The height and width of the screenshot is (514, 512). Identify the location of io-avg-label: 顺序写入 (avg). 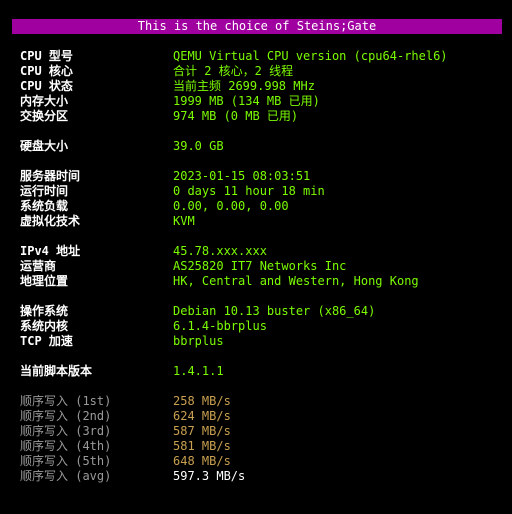
(66, 476).